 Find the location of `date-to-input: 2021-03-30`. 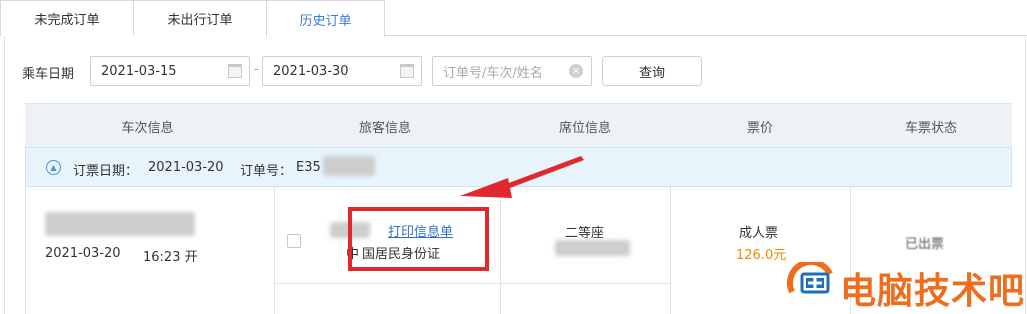

date-to-input: 2021-03-30 is located at coordinates (342, 71).